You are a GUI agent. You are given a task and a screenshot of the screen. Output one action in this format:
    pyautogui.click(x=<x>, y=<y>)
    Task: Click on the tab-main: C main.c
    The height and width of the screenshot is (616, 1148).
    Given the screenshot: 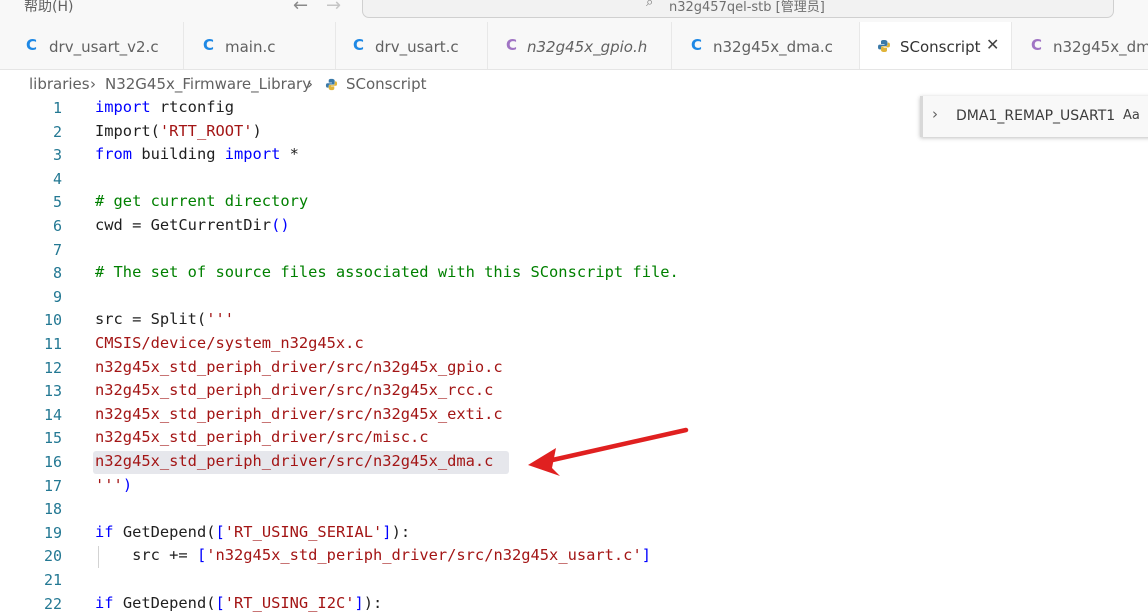 What is the action you would take?
    pyautogui.click(x=260, y=45)
    